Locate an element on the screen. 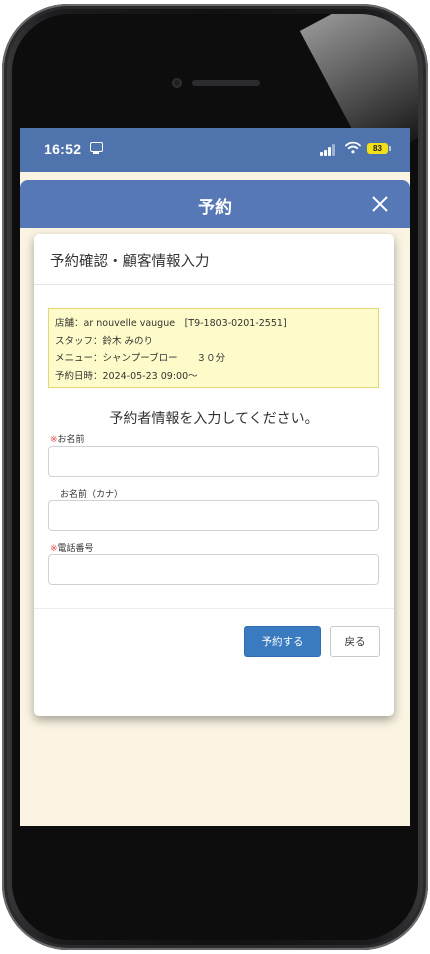  status-time: 16:52 is located at coordinates (63, 149).